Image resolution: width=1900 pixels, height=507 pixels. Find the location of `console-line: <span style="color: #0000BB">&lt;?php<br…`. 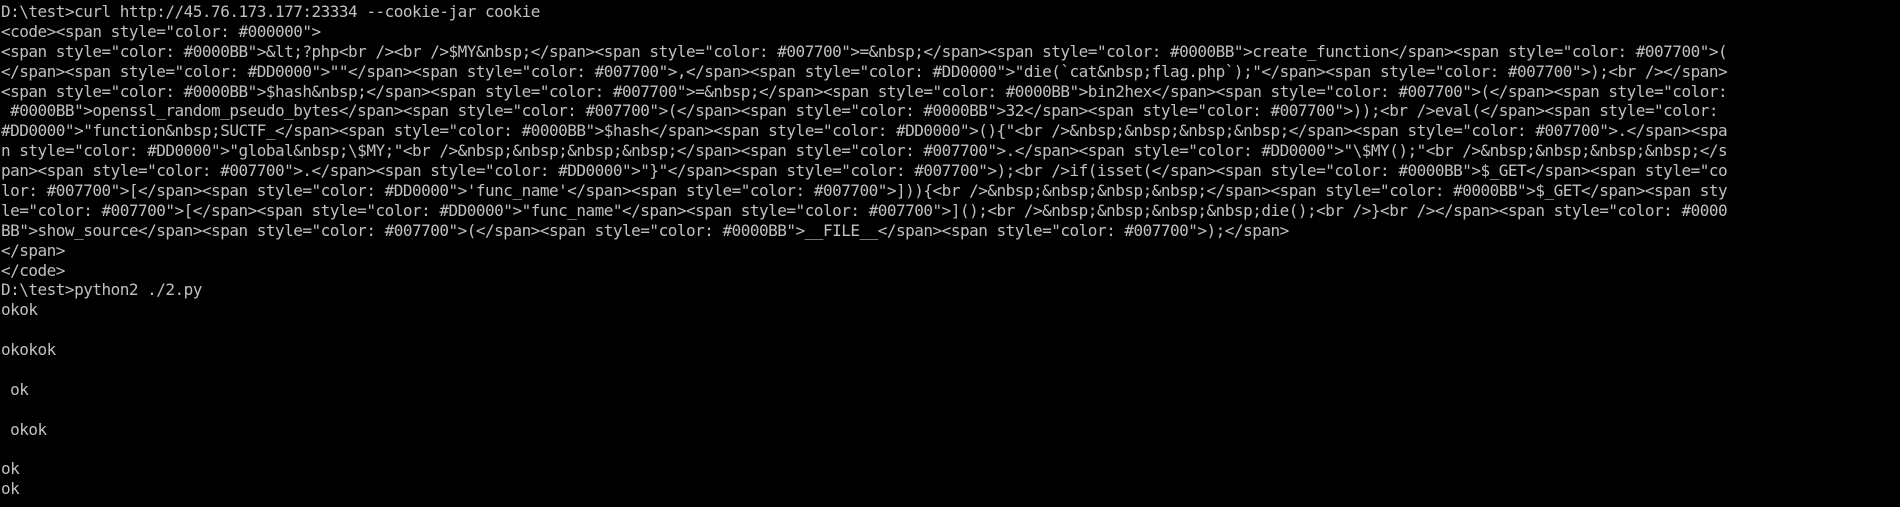

console-line: <span style="color: #0000BB">&lt;?php<br… is located at coordinates (864, 51).